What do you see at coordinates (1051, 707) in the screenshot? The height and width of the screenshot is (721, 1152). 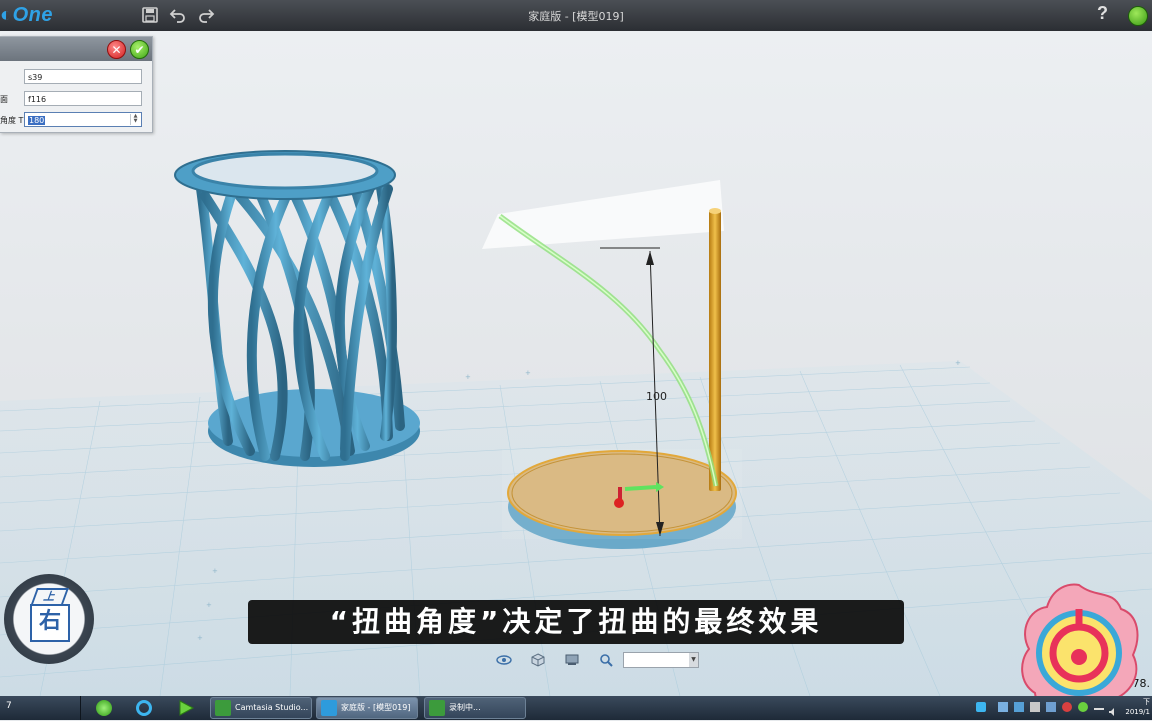 I see `tray-sync-icon` at bounding box center [1051, 707].